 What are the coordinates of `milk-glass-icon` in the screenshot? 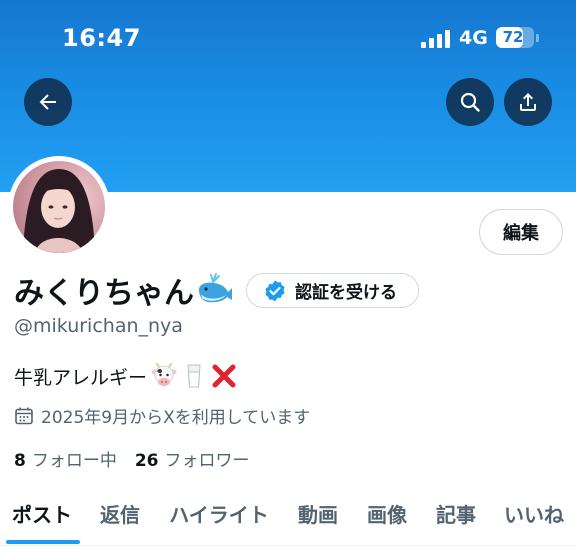 It's located at (194, 376).